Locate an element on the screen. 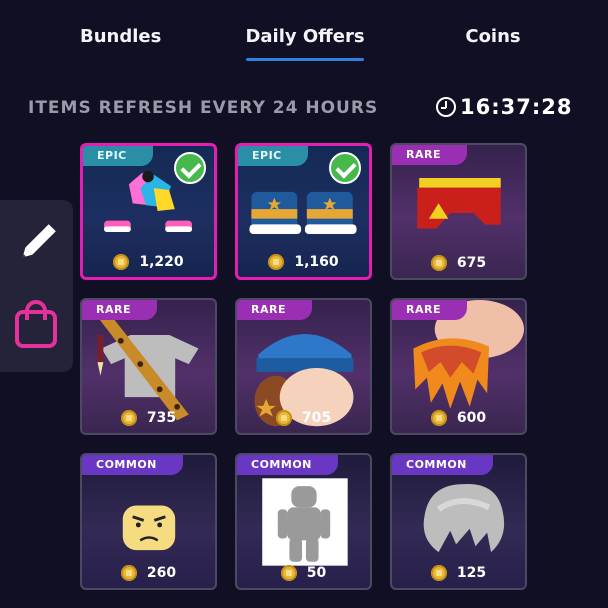 The height and width of the screenshot is (608, 608). shopping-bag-icon is located at coordinates (36, 324).